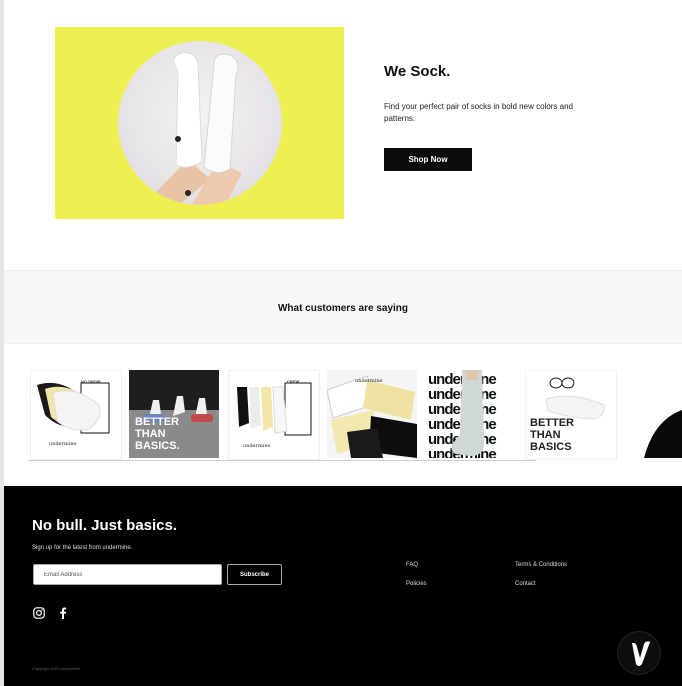 The height and width of the screenshot is (686, 682). Describe the element at coordinates (468, 413) in the screenshot. I see `leg-sock-image` at that location.